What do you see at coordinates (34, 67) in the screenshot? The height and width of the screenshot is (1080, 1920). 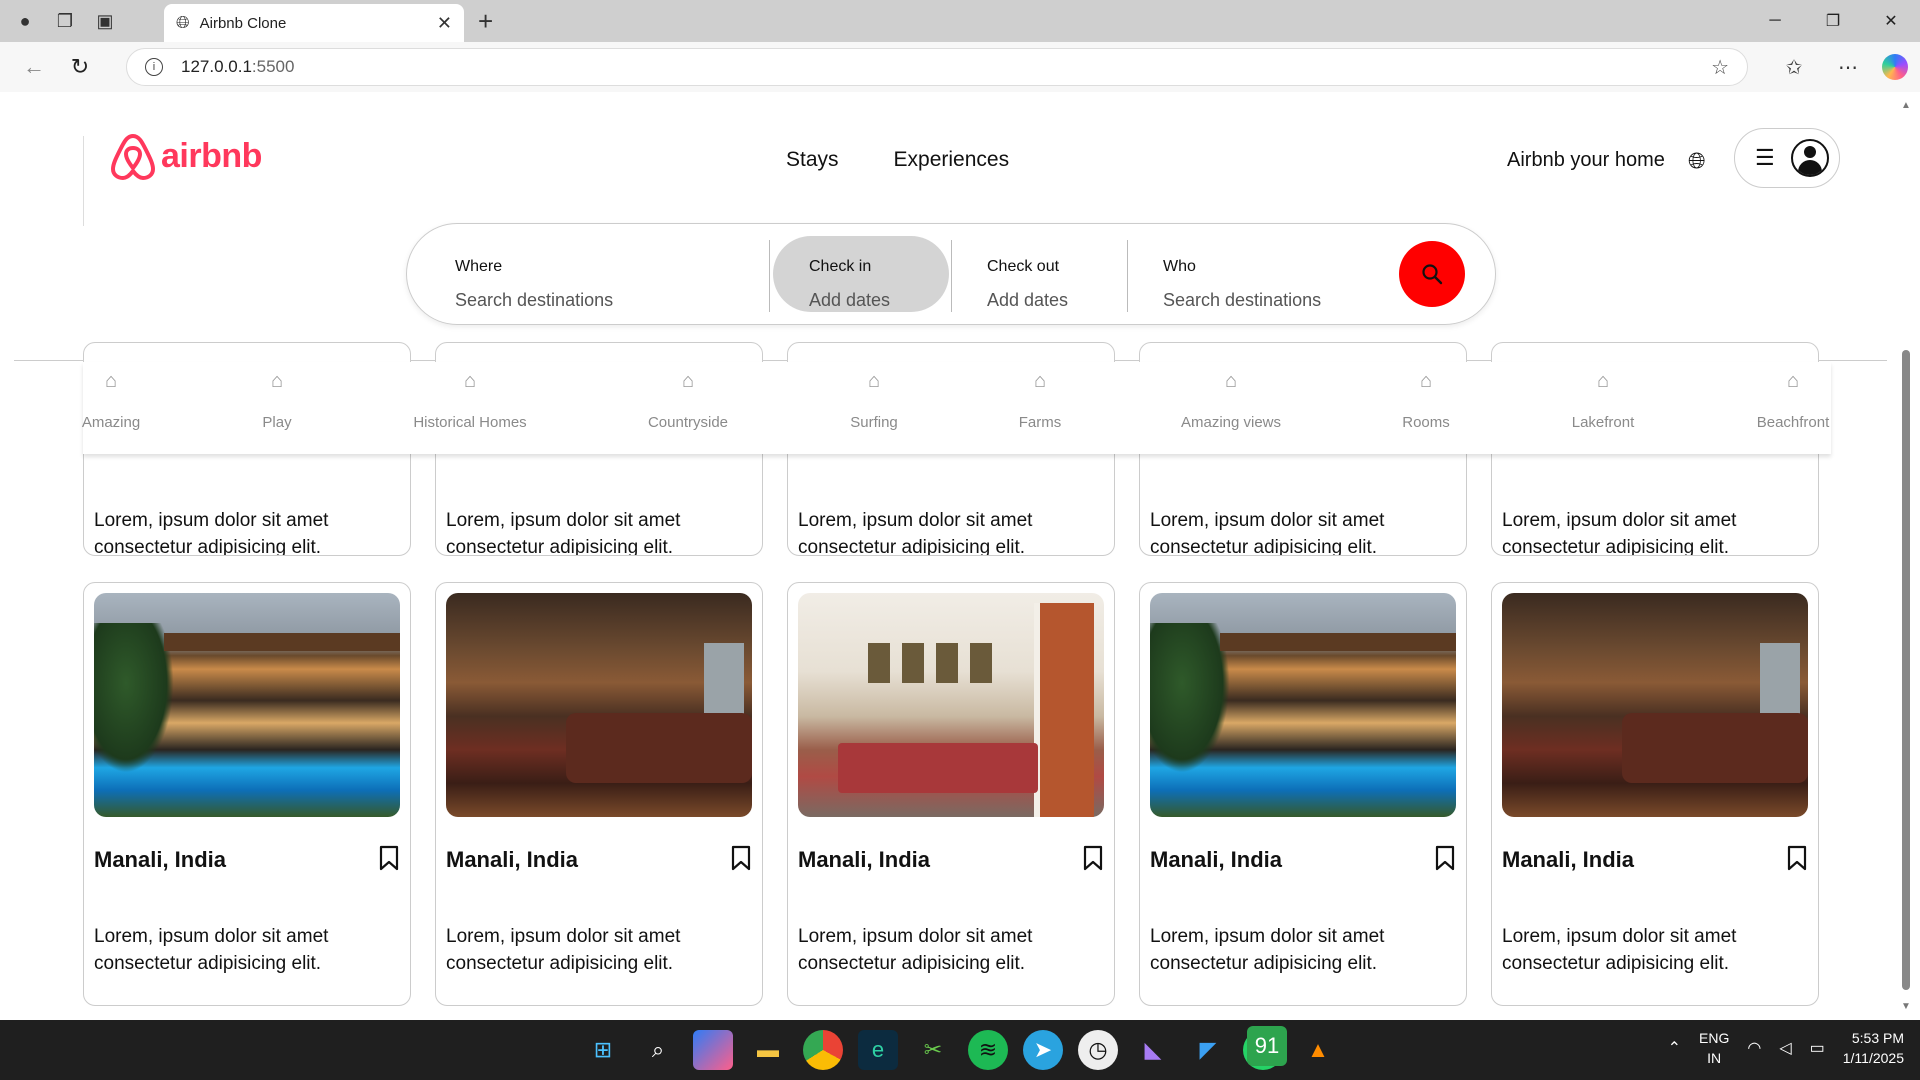 I see `back-icon: ←` at bounding box center [34, 67].